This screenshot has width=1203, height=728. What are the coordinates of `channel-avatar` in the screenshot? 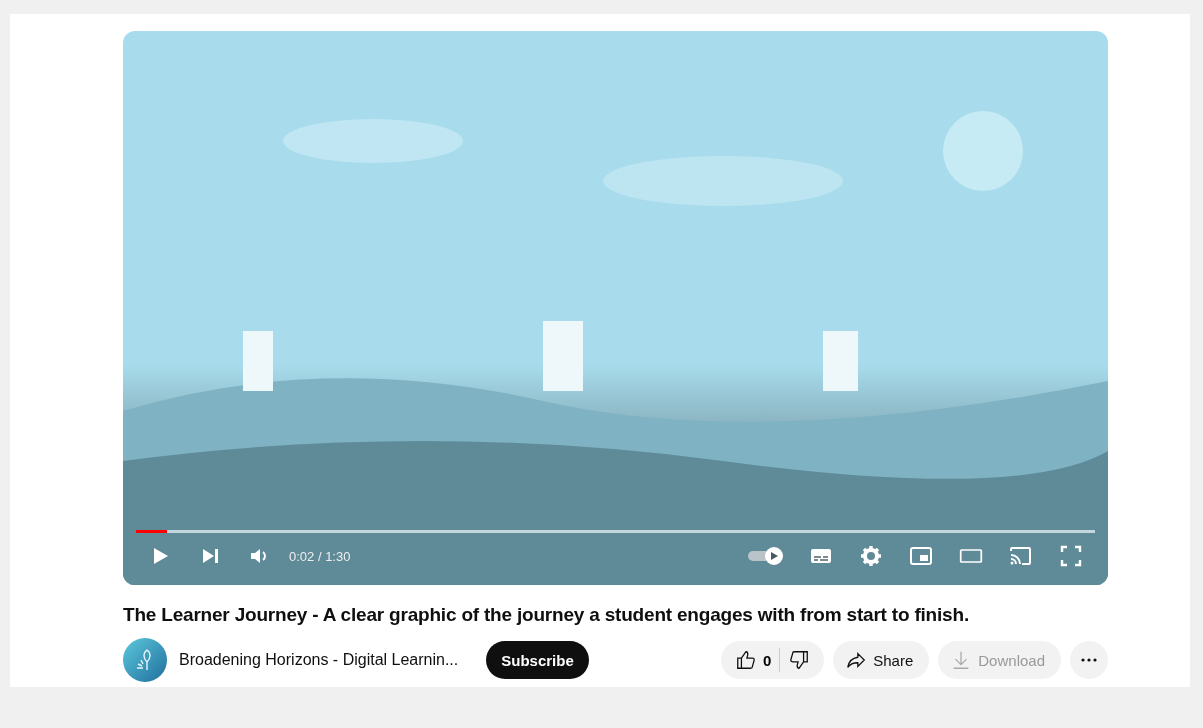 It's located at (145, 660).